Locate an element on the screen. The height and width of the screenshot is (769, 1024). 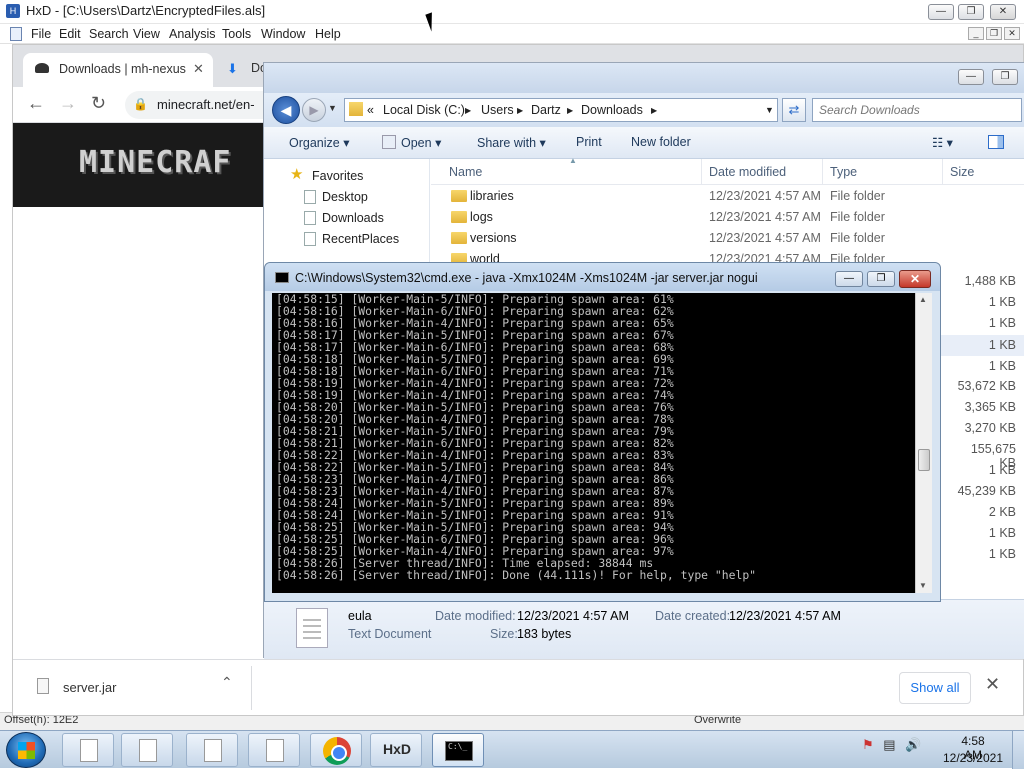
cmd-close-button: ✕ is located at coordinates (915, 279).